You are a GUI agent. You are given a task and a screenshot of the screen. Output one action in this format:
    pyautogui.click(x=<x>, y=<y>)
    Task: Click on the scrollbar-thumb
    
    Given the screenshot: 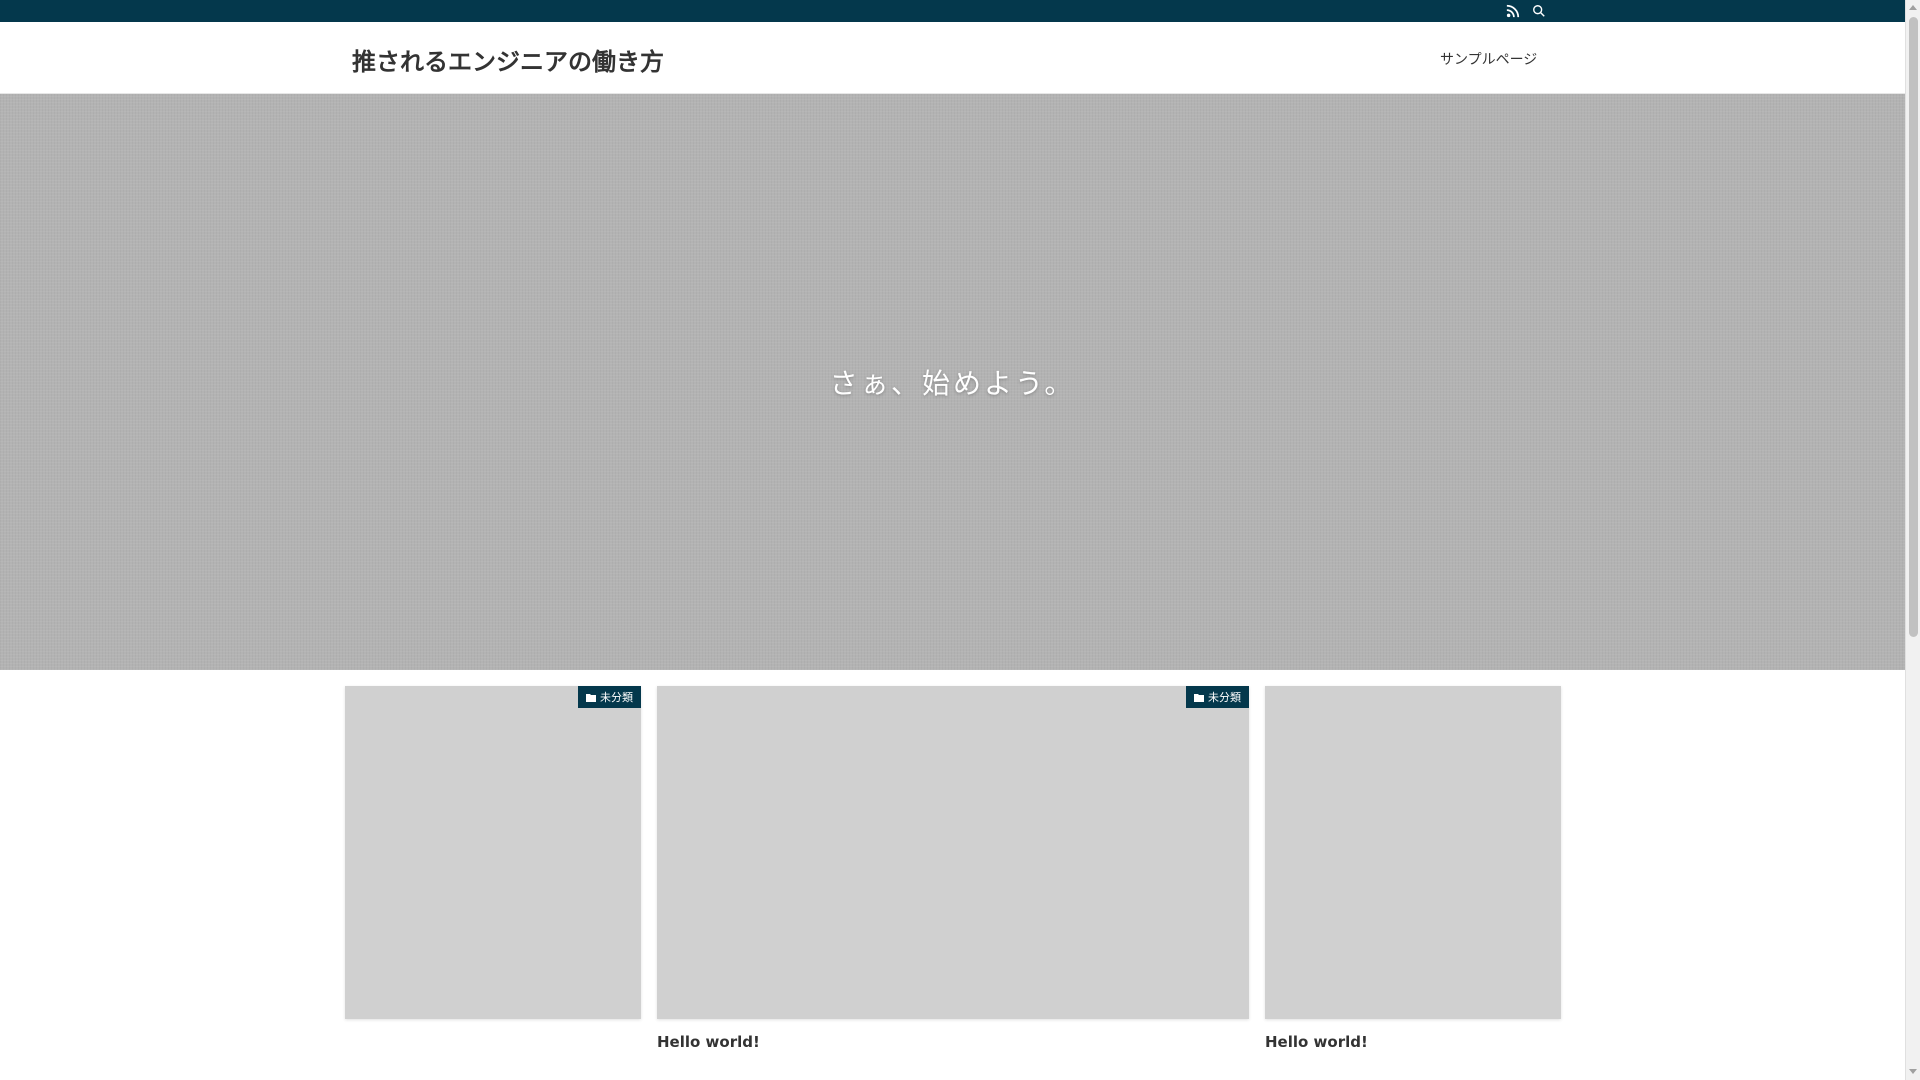 What is the action you would take?
    pyautogui.click(x=1913, y=327)
    